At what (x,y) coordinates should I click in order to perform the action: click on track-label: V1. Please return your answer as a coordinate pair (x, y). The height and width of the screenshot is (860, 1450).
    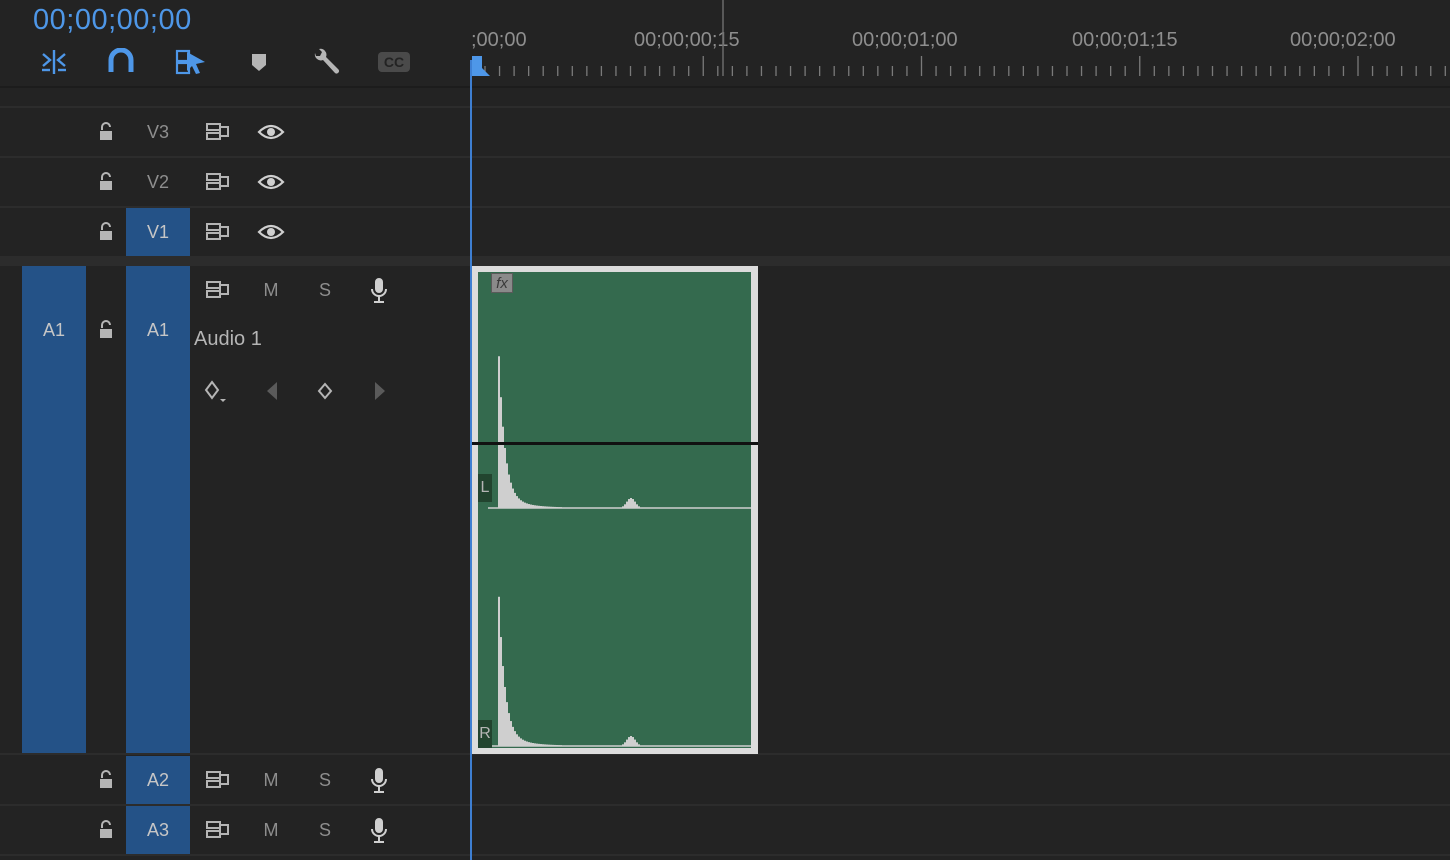
    Looking at the image, I should click on (158, 231).